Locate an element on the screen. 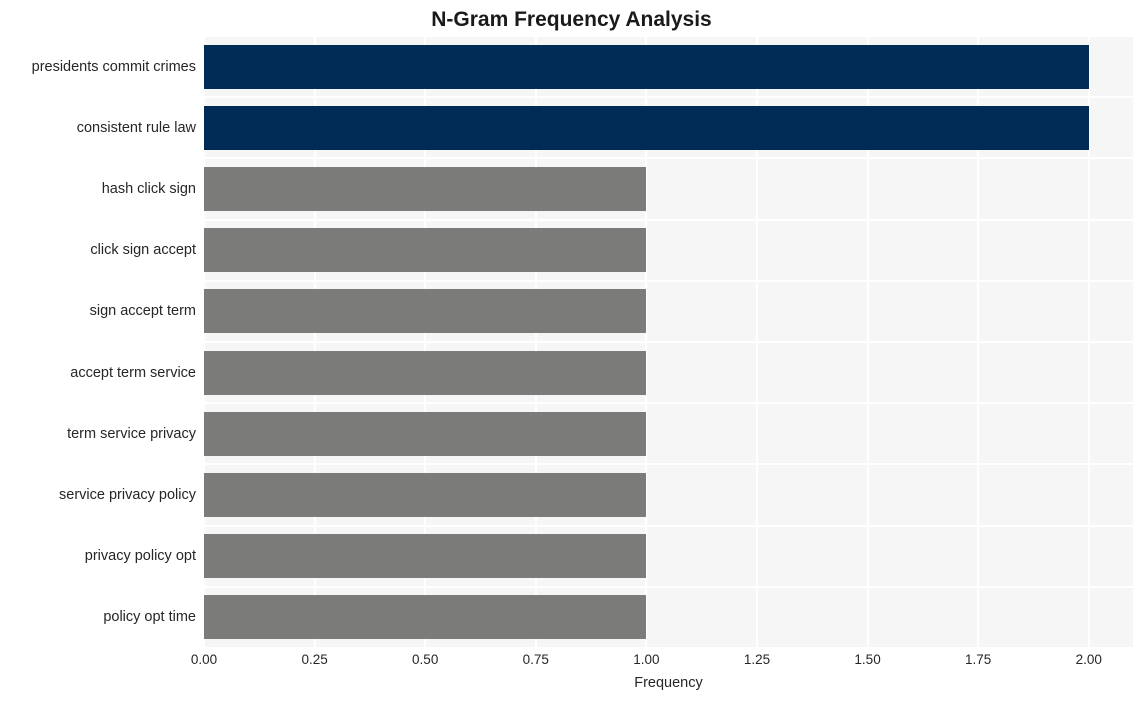  y-axis-tick-label: service privacy policy is located at coordinates (127, 495).